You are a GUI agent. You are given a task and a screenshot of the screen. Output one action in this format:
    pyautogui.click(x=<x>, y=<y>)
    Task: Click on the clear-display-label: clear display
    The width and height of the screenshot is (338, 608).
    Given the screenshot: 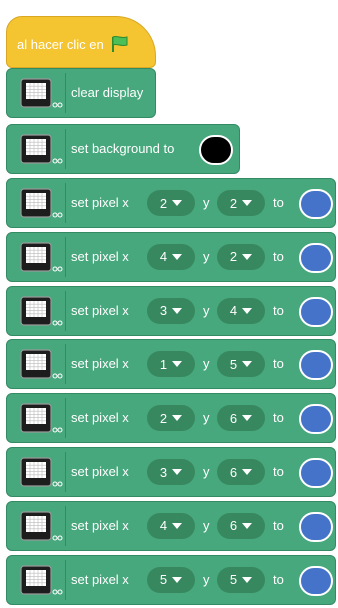 What is the action you would take?
    pyautogui.click(x=107, y=92)
    